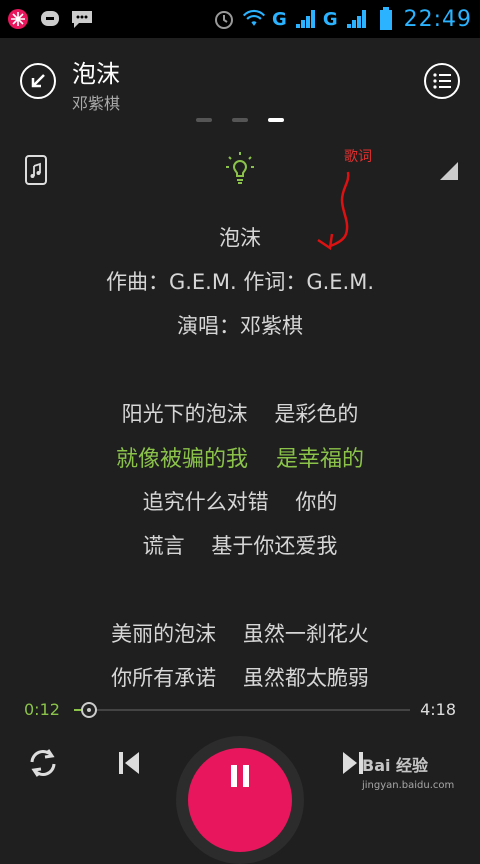 Image resolution: width=480 pixels, height=864 pixels. Describe the element at coordinates (279, 19) in the screenshot. I see `network-type-1: G` at that location.